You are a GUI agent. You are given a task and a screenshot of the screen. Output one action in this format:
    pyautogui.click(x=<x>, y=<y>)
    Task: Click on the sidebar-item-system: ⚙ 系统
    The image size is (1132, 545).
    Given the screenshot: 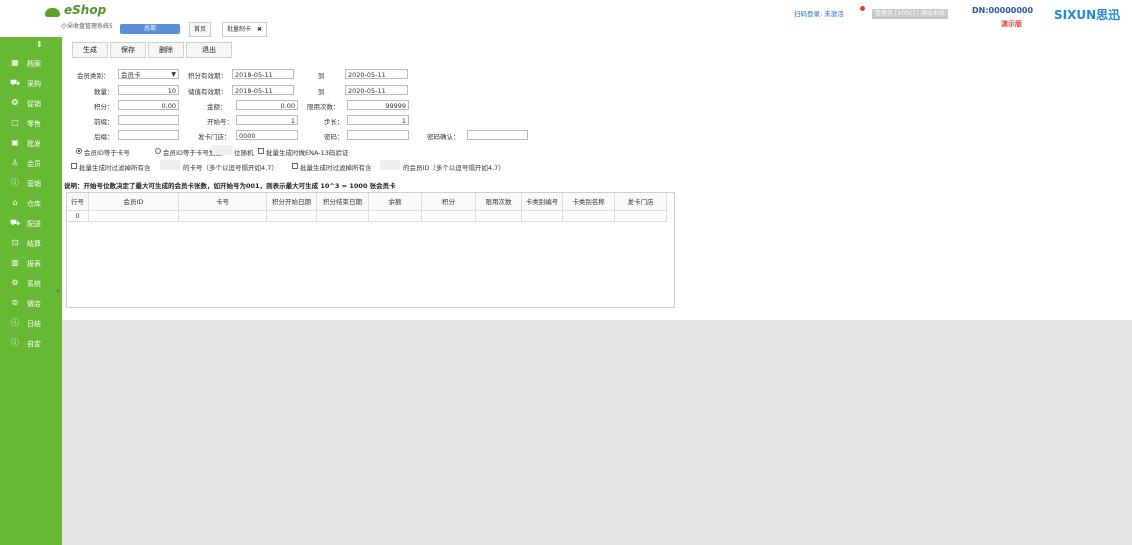 What is the action you would take?
    pyautogui.click(x=31, y=284)
    